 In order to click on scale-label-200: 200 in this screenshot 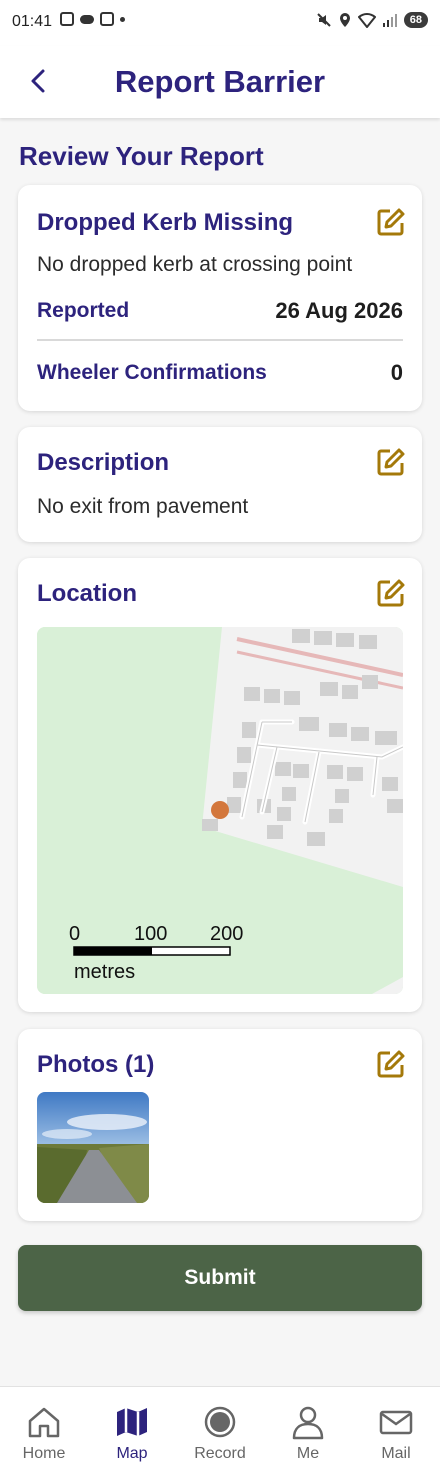, I will do `click(227, 934)`.